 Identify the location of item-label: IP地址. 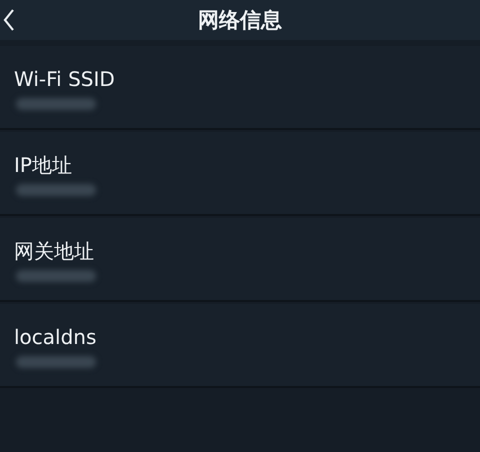
(43, 165).